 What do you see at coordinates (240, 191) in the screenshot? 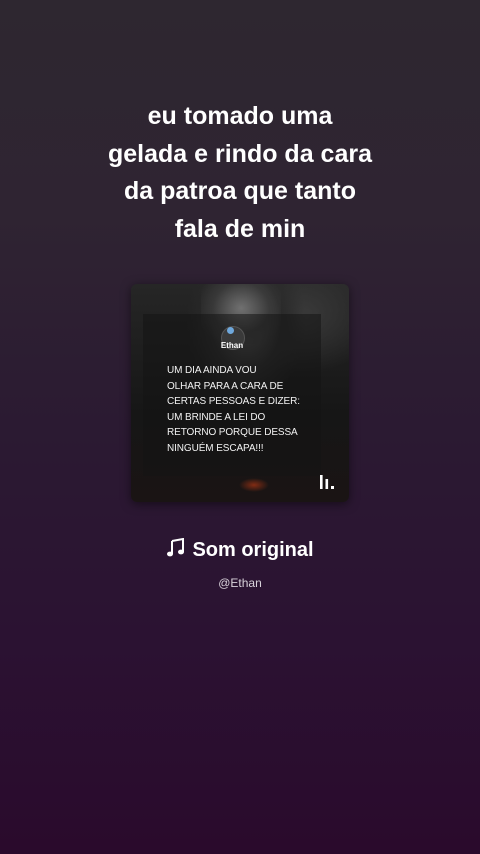
I see `caption-line: da patroa que tanto` at bounding box center [240, 191].